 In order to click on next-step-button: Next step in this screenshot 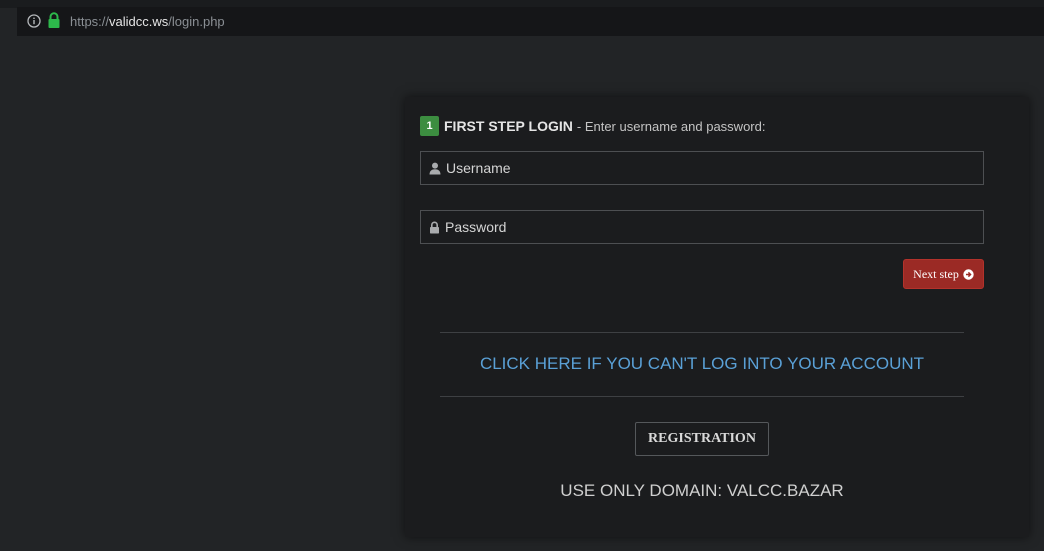, I will do `click(943, 274)`.